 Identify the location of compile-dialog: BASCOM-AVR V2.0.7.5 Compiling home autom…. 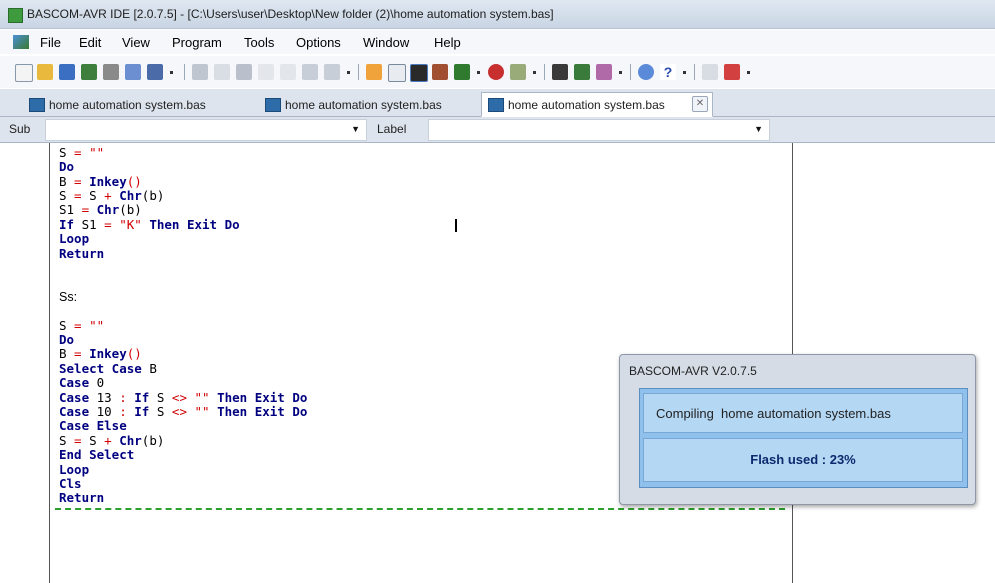
(797, 429).